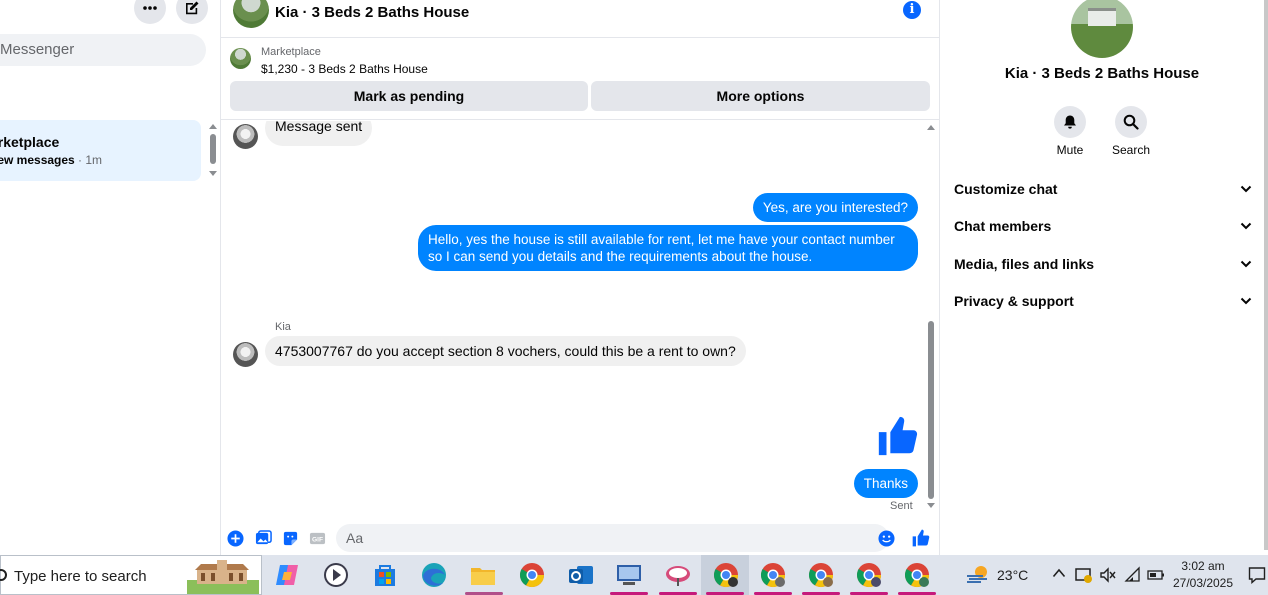 Image resolution: width=1268 pixels, height=595 pixels. Describe the element at coordinates (1156, 575) in the screenshot. I see `battery-icon` at that location.